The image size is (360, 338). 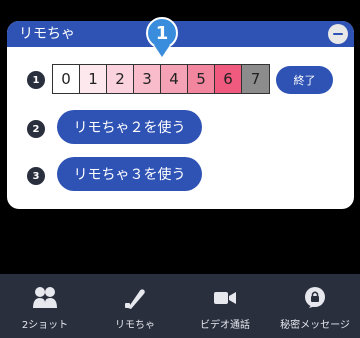 I want to click on lock-message-icon, so click(x=315, y=297).